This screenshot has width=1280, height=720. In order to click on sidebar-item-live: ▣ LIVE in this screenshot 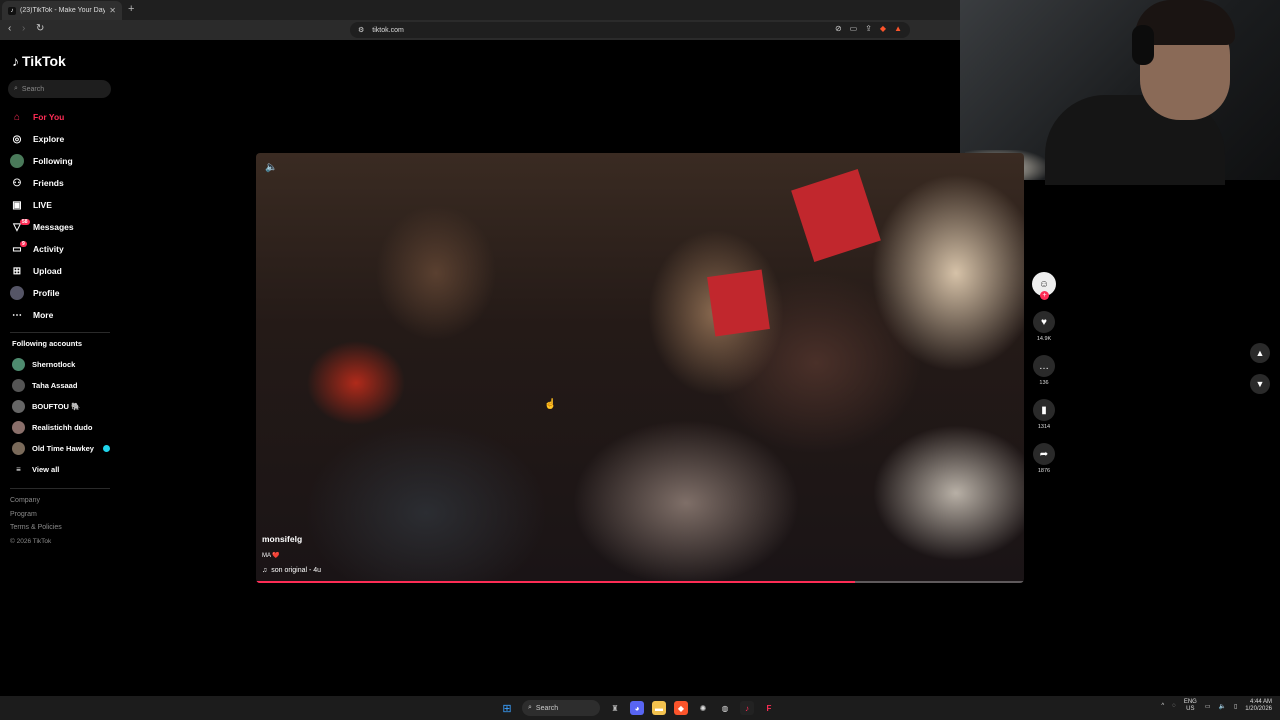, I will do `click(65, 205)`.